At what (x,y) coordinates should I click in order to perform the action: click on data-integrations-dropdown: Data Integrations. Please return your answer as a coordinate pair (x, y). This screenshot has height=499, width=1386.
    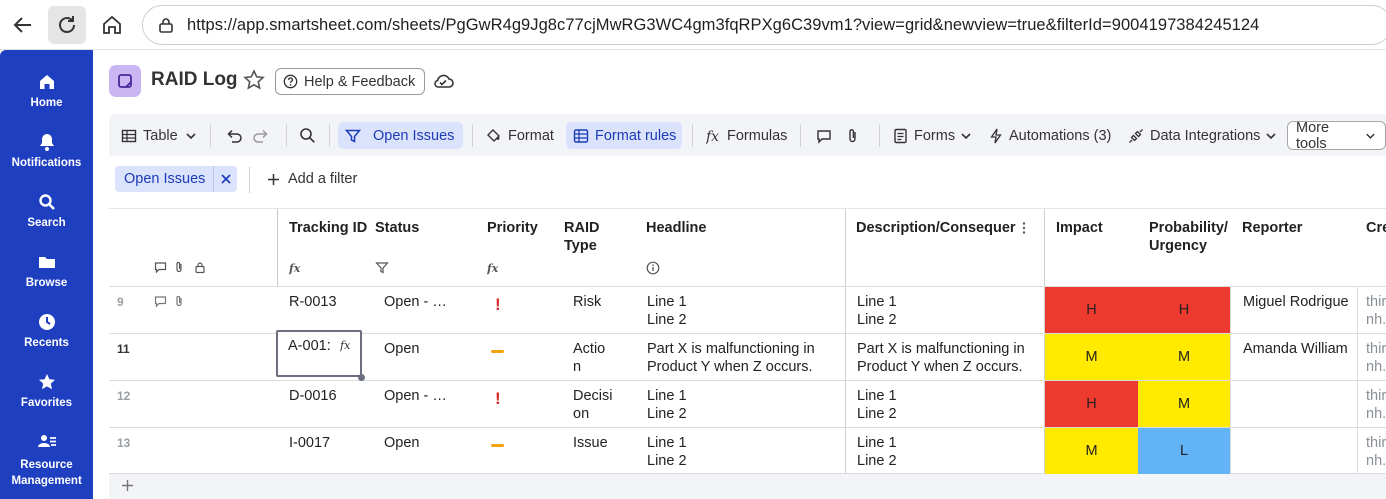
    Looking at the image, I should click on (1203, 135).